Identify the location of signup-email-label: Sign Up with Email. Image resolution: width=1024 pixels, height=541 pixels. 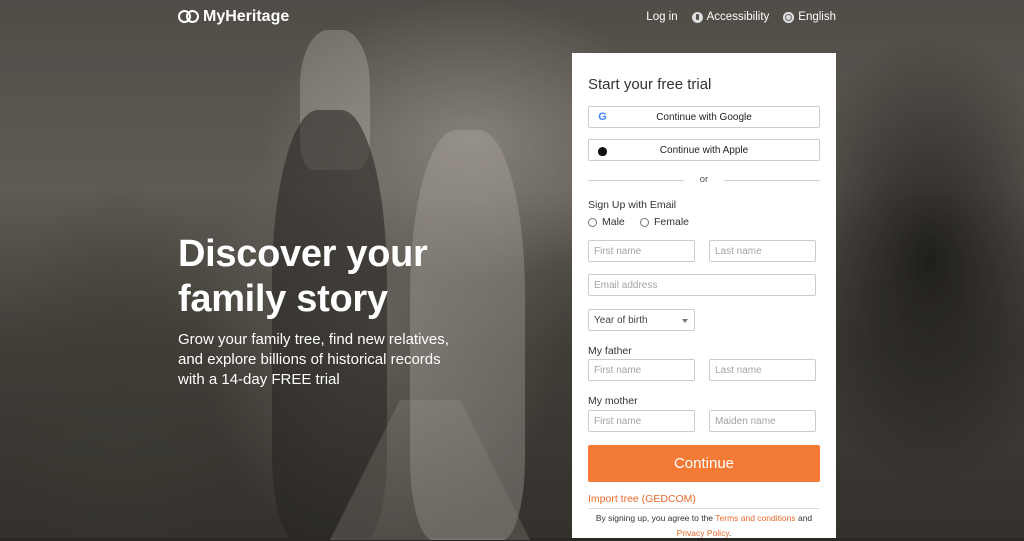
(632, 205).